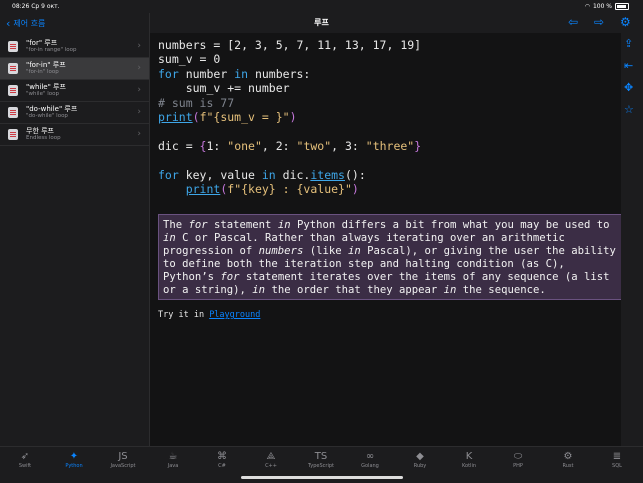 This screenshot has height=483, width=643. What do you see at coordinates (244, 145) in the screenshot?
I see `code-string: "one"` at bounding box center [244, 145].